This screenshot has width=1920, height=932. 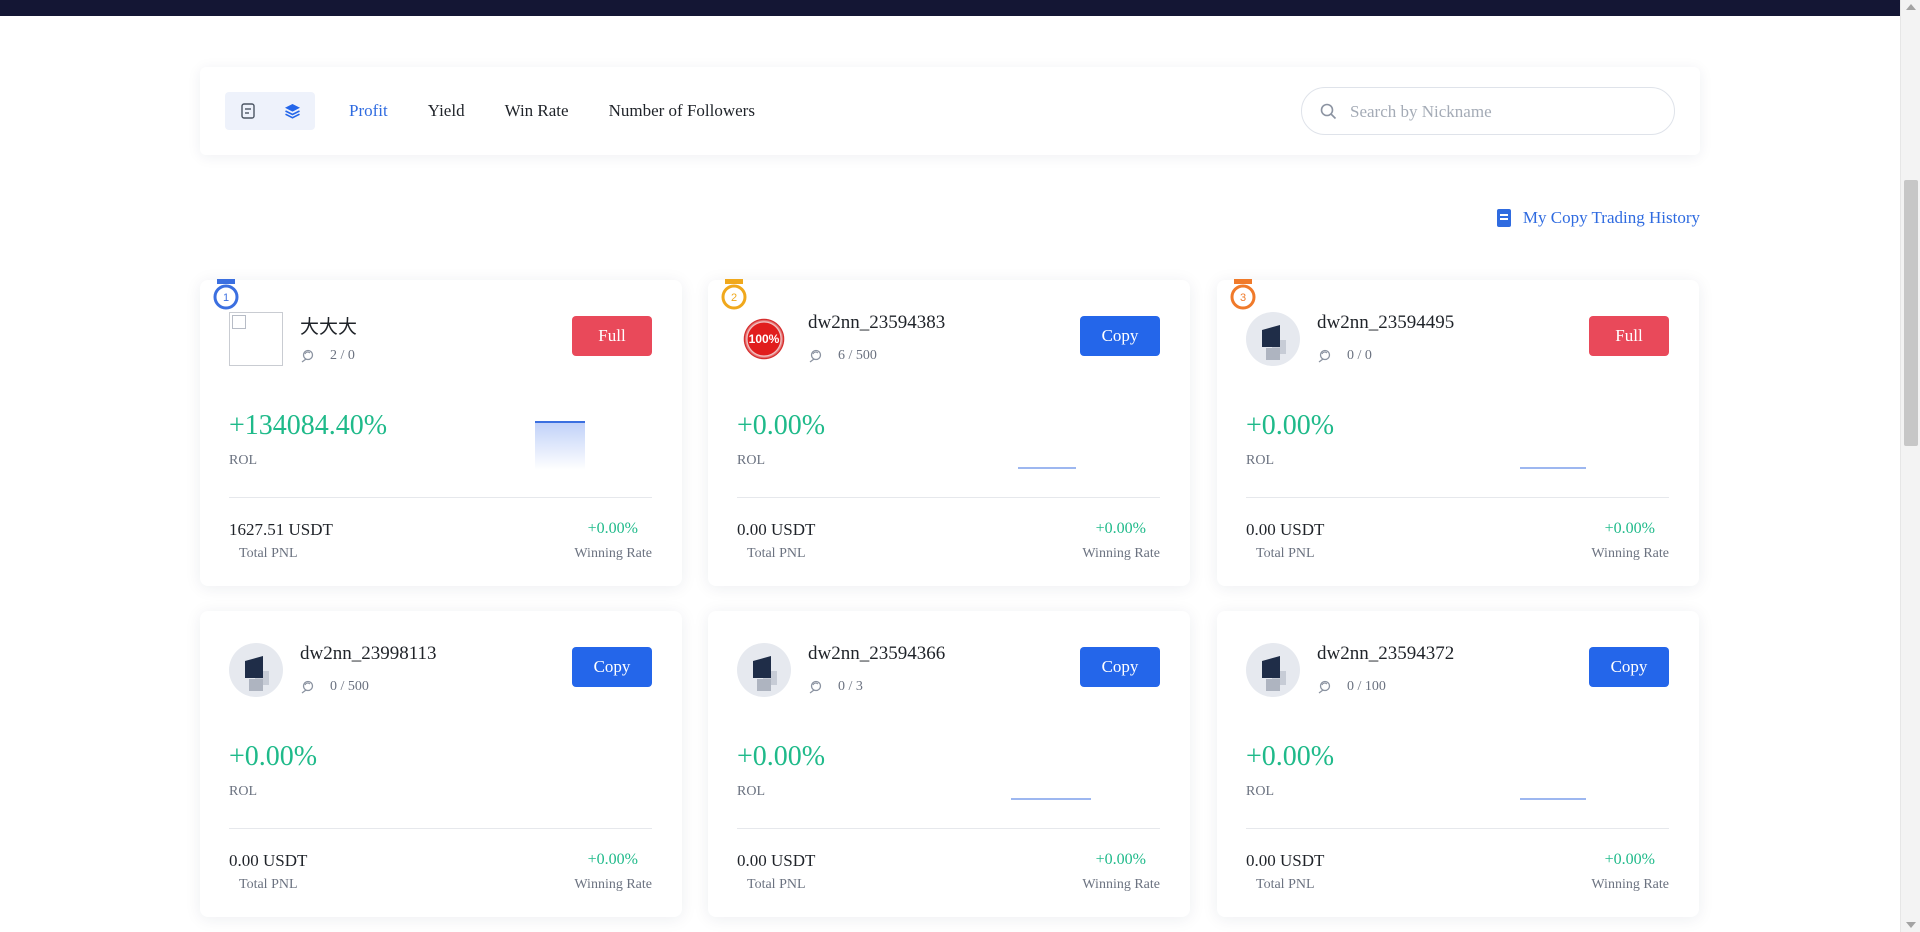 What do you see at coordinates (349, 686) in the screenshot?
I see `followers-value: 0 / 500` at bounding box center [349, 686].